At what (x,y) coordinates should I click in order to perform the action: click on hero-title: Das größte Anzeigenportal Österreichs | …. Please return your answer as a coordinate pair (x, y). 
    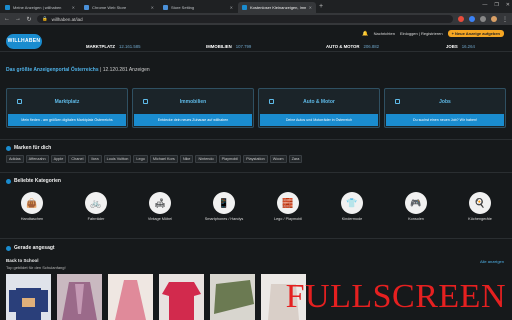
    Looking at the image, I should click on (78, 70).